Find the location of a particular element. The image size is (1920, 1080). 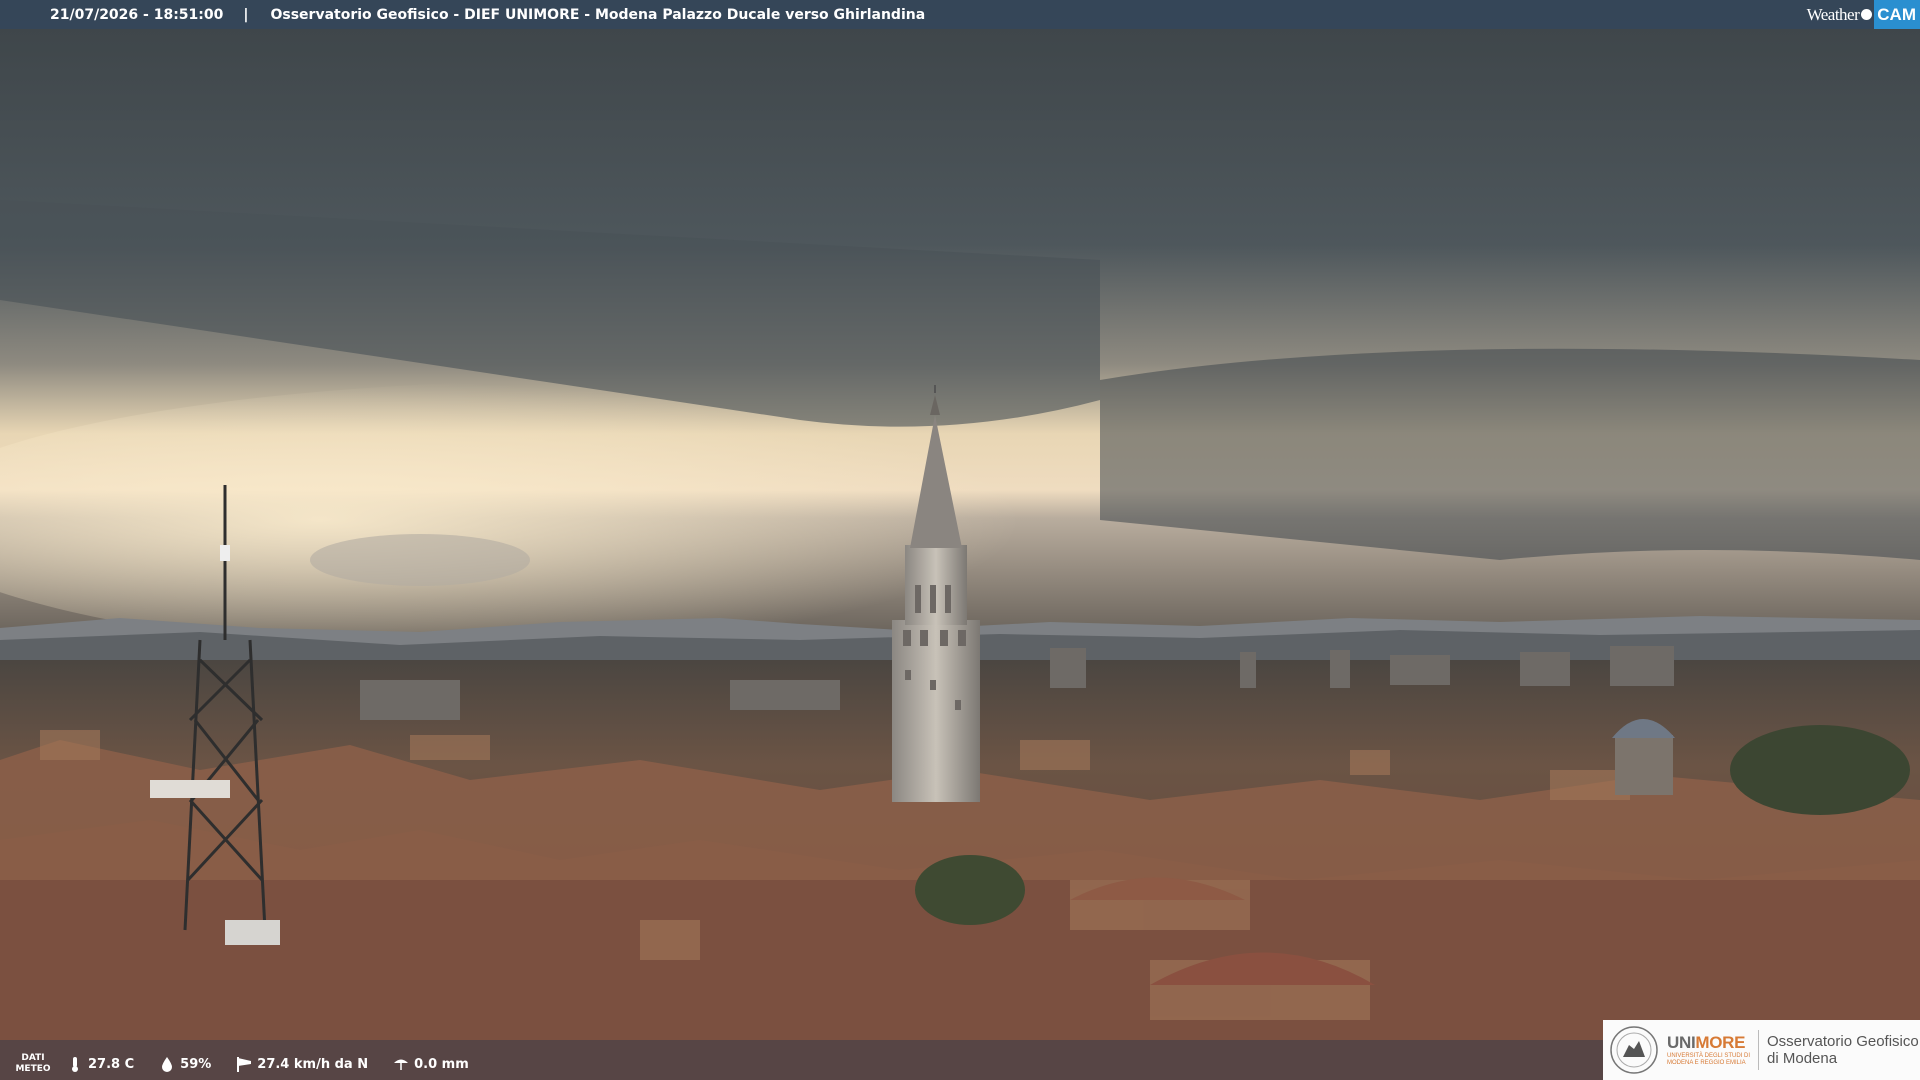

unimore-more: MORE is located at coordinates (1720, 1042).